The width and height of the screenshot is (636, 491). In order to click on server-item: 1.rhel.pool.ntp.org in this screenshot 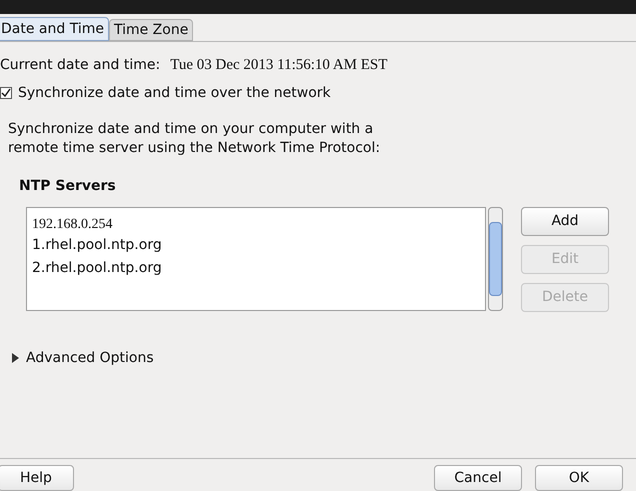, I will do `click(256, 246)`.